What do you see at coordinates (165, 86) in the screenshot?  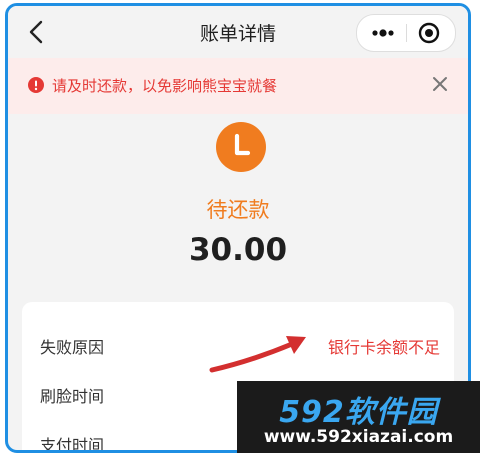 I see `alert-message: 请及时还款，以免影响熊宝宝就餐` at bounding box center [165, 86].